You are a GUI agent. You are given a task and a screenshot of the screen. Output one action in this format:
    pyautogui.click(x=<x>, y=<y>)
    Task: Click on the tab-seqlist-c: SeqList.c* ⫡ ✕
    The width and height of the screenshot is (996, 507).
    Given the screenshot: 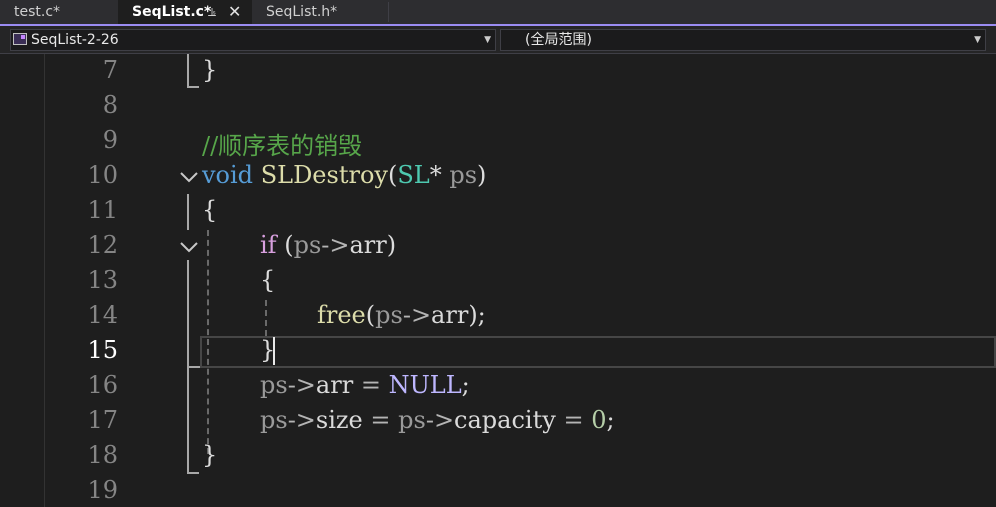 What is the action you would take?
    pyautogui.click(x=185, y=12)
    